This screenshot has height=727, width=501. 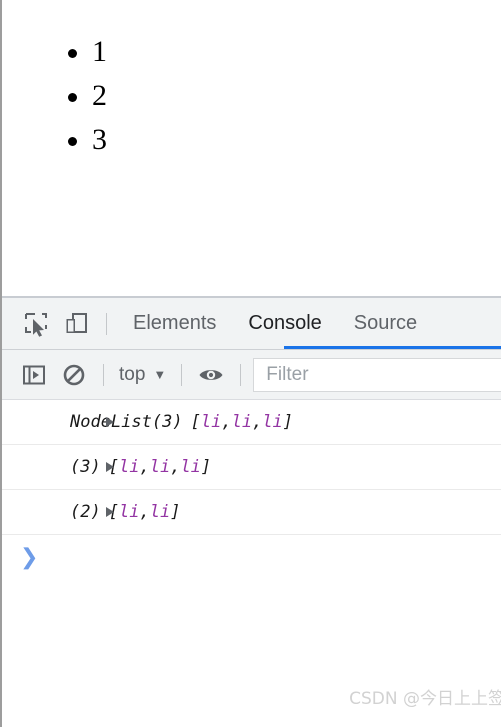 What do you see at coordinates (287, 374) in the screenshot?
I see `filter-placeholder: Filter` at bounding box center [287, 374].